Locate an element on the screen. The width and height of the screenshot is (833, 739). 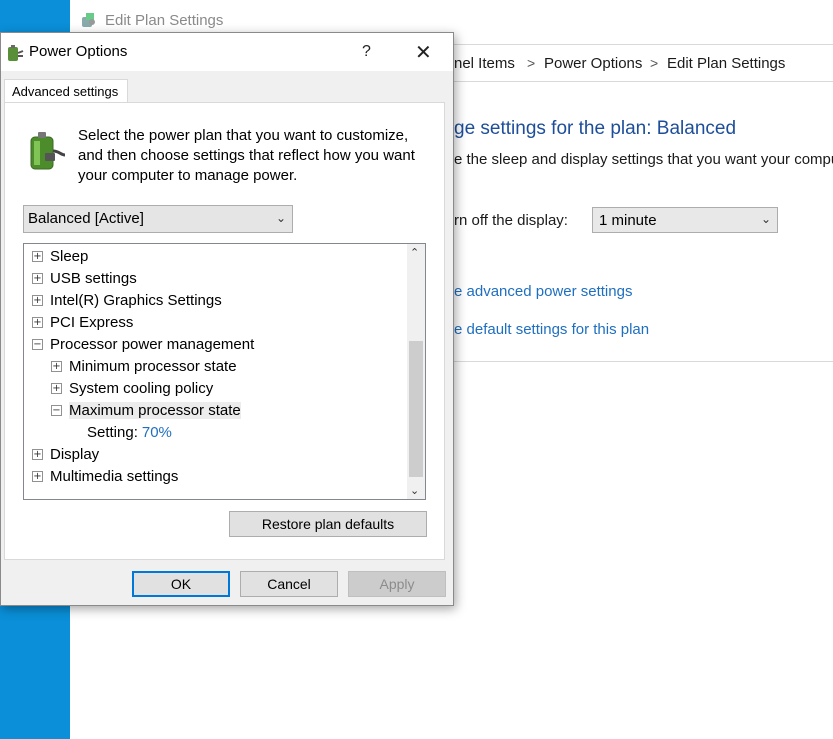
display-off-value: 1 minute is located at coordinates (628, 220).